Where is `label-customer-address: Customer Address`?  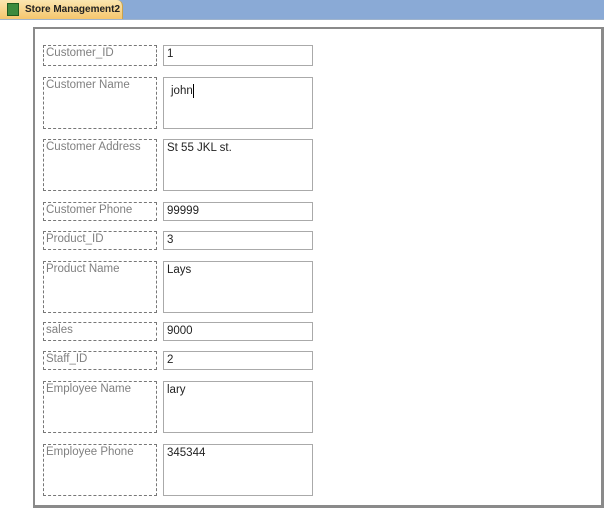 label-customer-address: Customer Address is located at coordinates (100, 165).